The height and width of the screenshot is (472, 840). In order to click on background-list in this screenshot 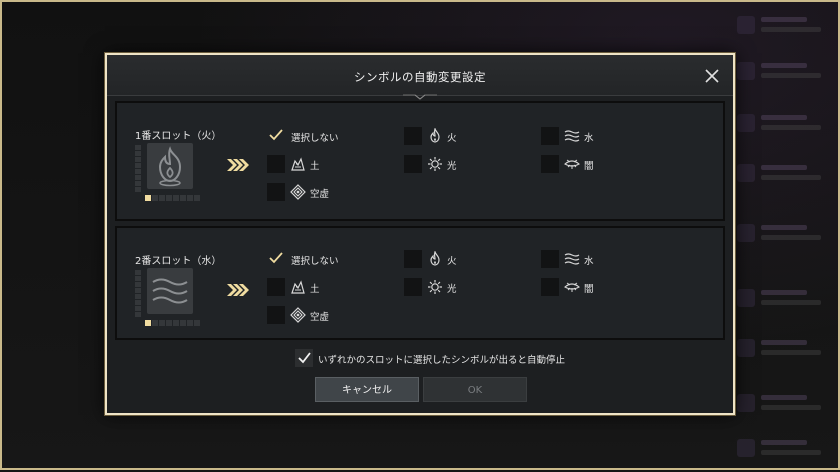, I will do `click(787, 237)`.